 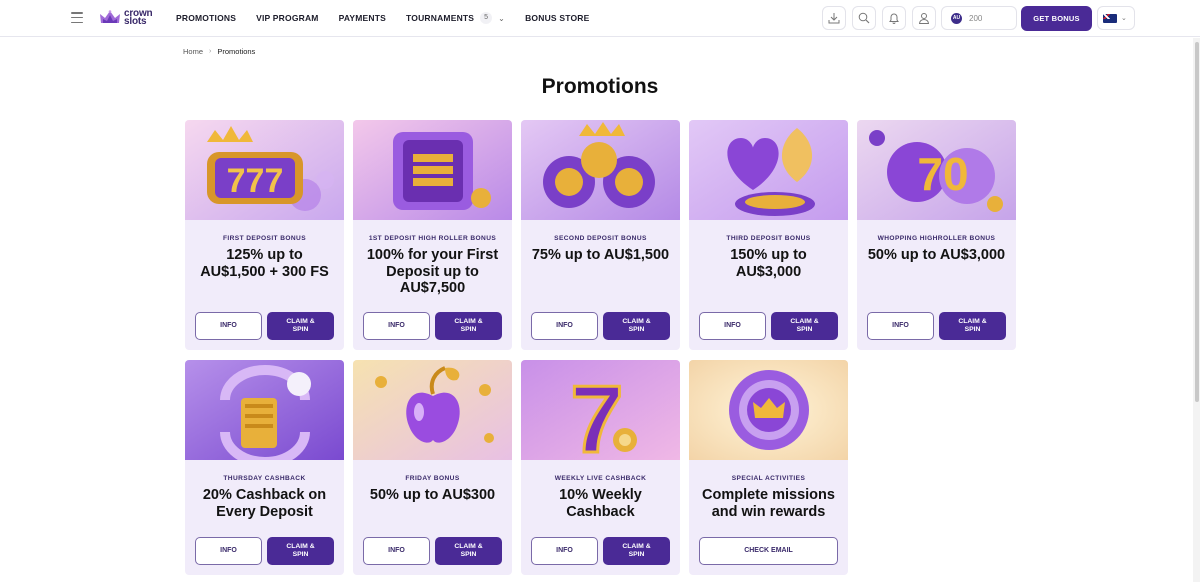 What do you see at coordinates (768, 551) in the screenshot?
I see `check-email-button: CHECK EMAIL` at bounding box center [768, 551].